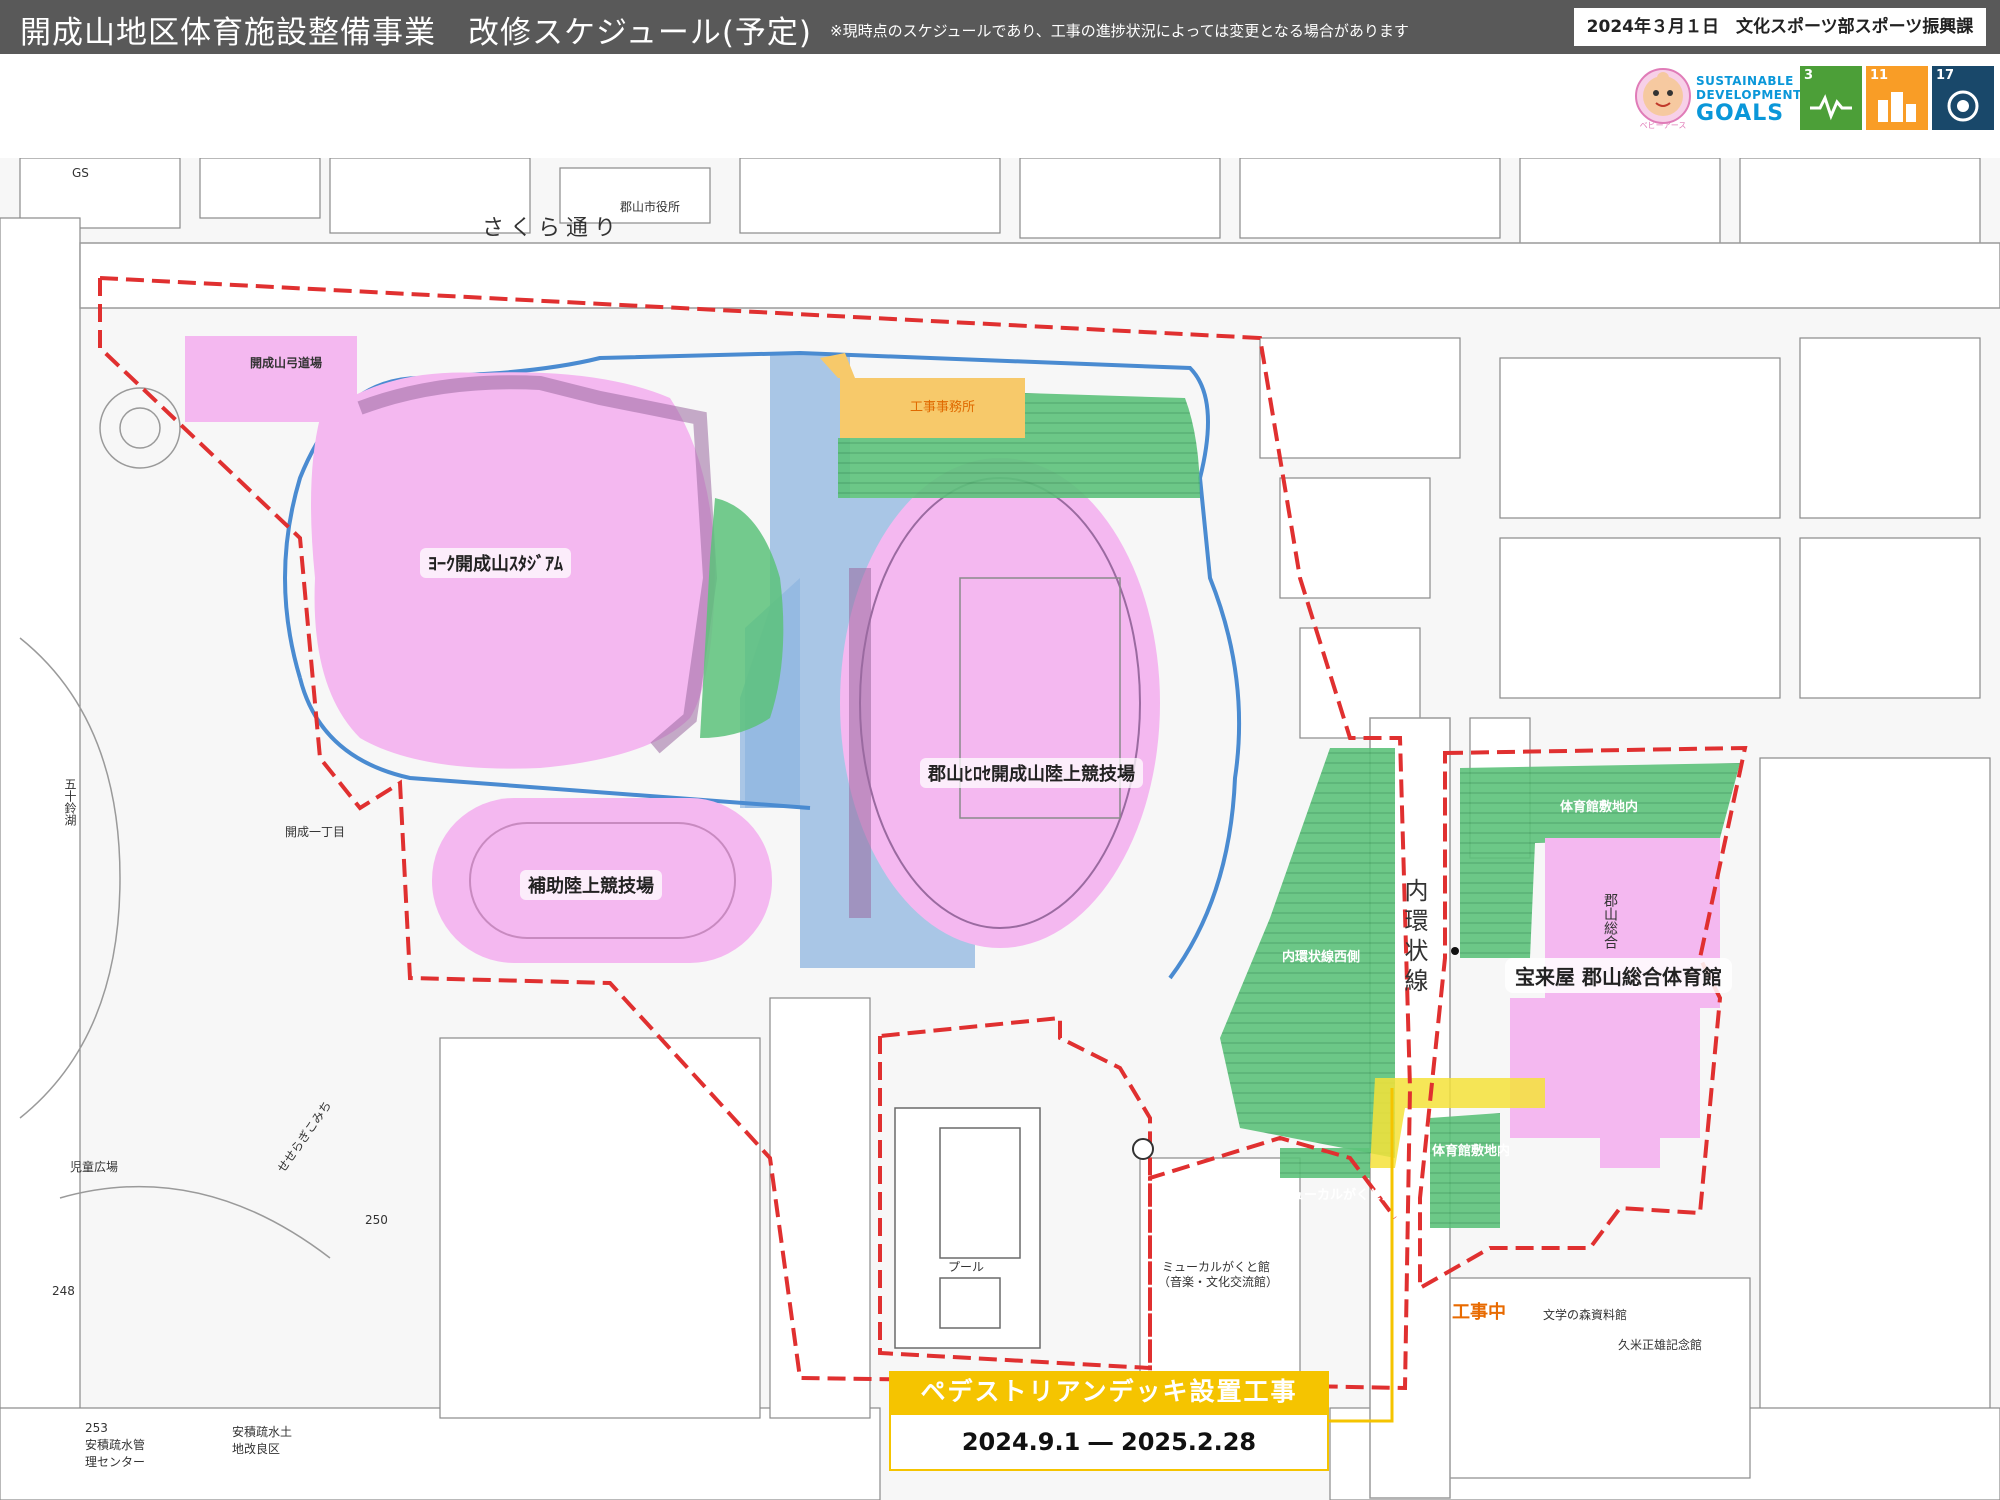 The width and height of the screenshot is (2000, 1500). Describe the element at coordinates (1109, 1442) in the screenshot. I see `pedestrian-deck-period: 2024.9.1 ― 2025.2.28` at that location.